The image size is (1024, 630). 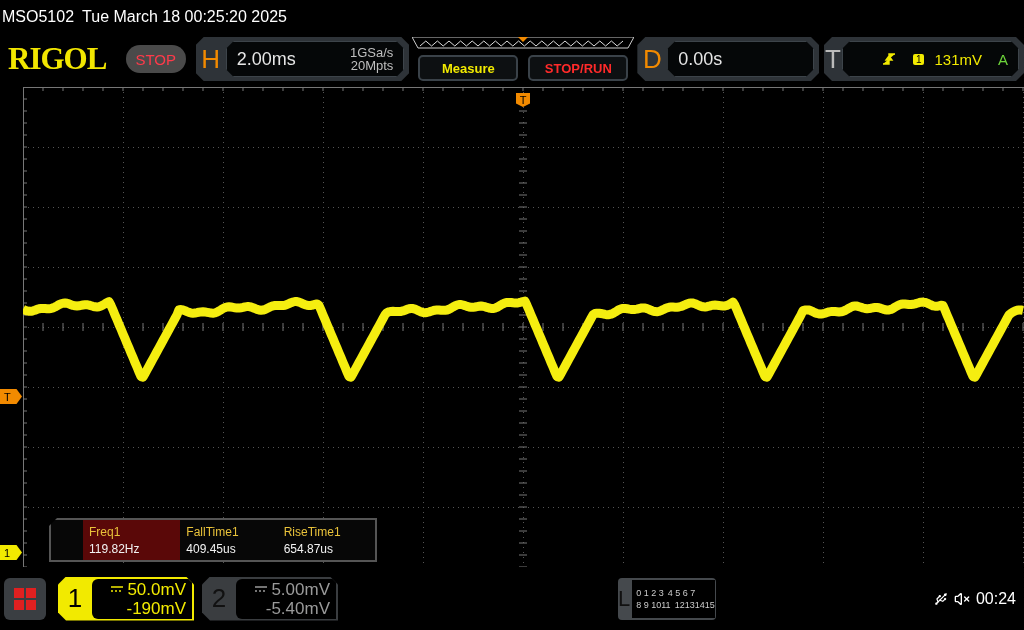 What do you see at coordinates (958, 59) in the screenshot?
I see `trigger-level: 131mV` at bounding box center [958, 59].